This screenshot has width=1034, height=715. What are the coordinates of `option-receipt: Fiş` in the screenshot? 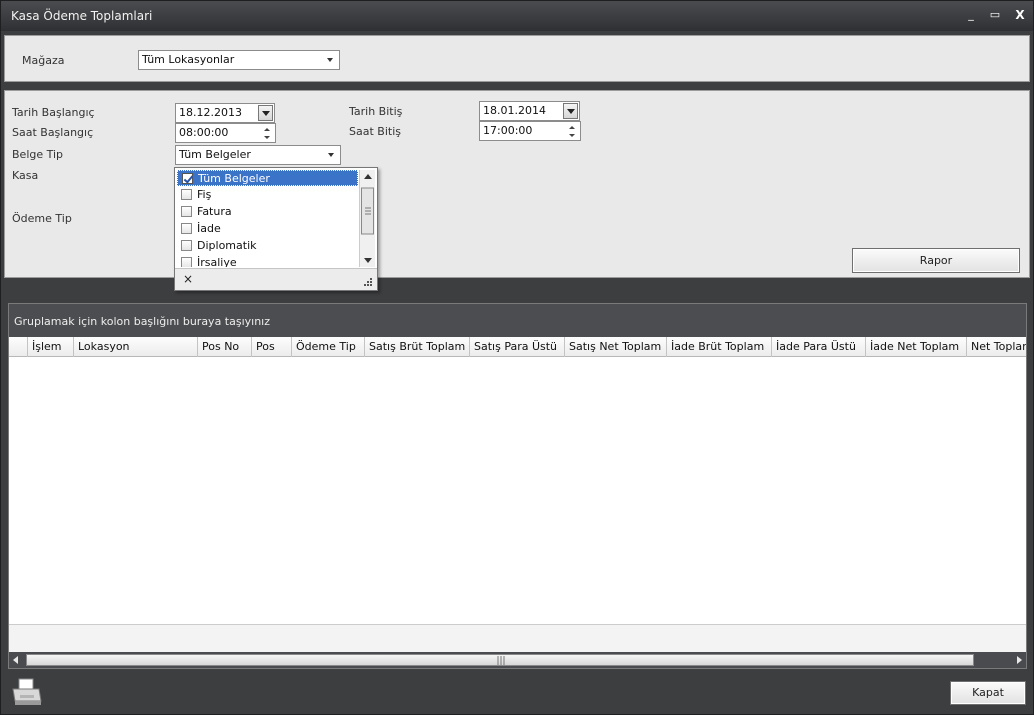 It's located at (267, 195).